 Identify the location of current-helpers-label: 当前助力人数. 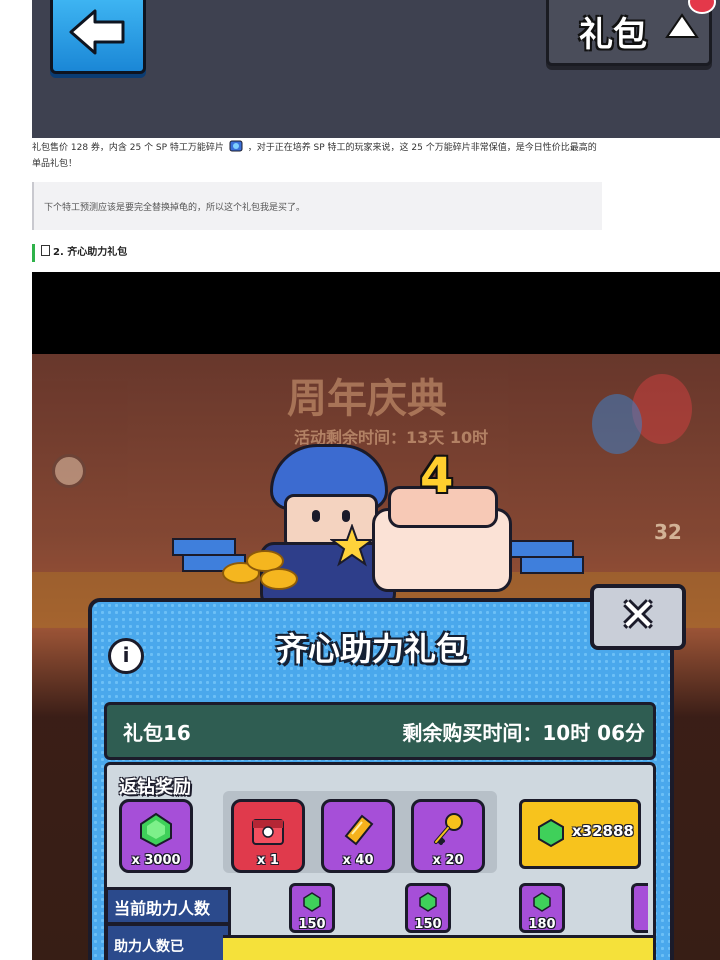
(168, 906).